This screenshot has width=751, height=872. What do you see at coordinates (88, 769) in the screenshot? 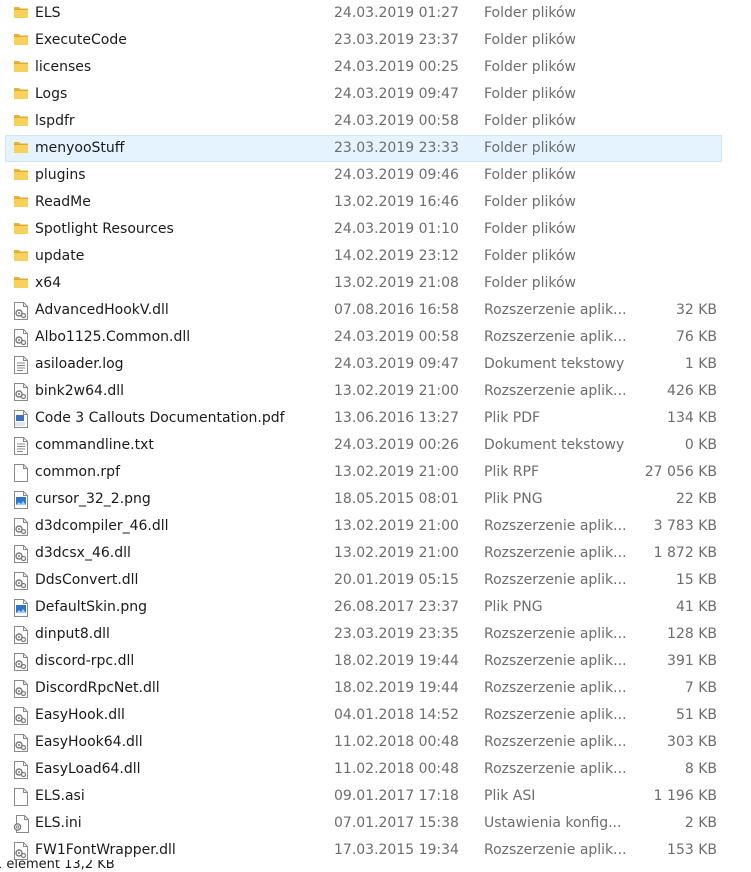
I see `file-name: EasyLoad64.dll` at bounding box center [88, 769].